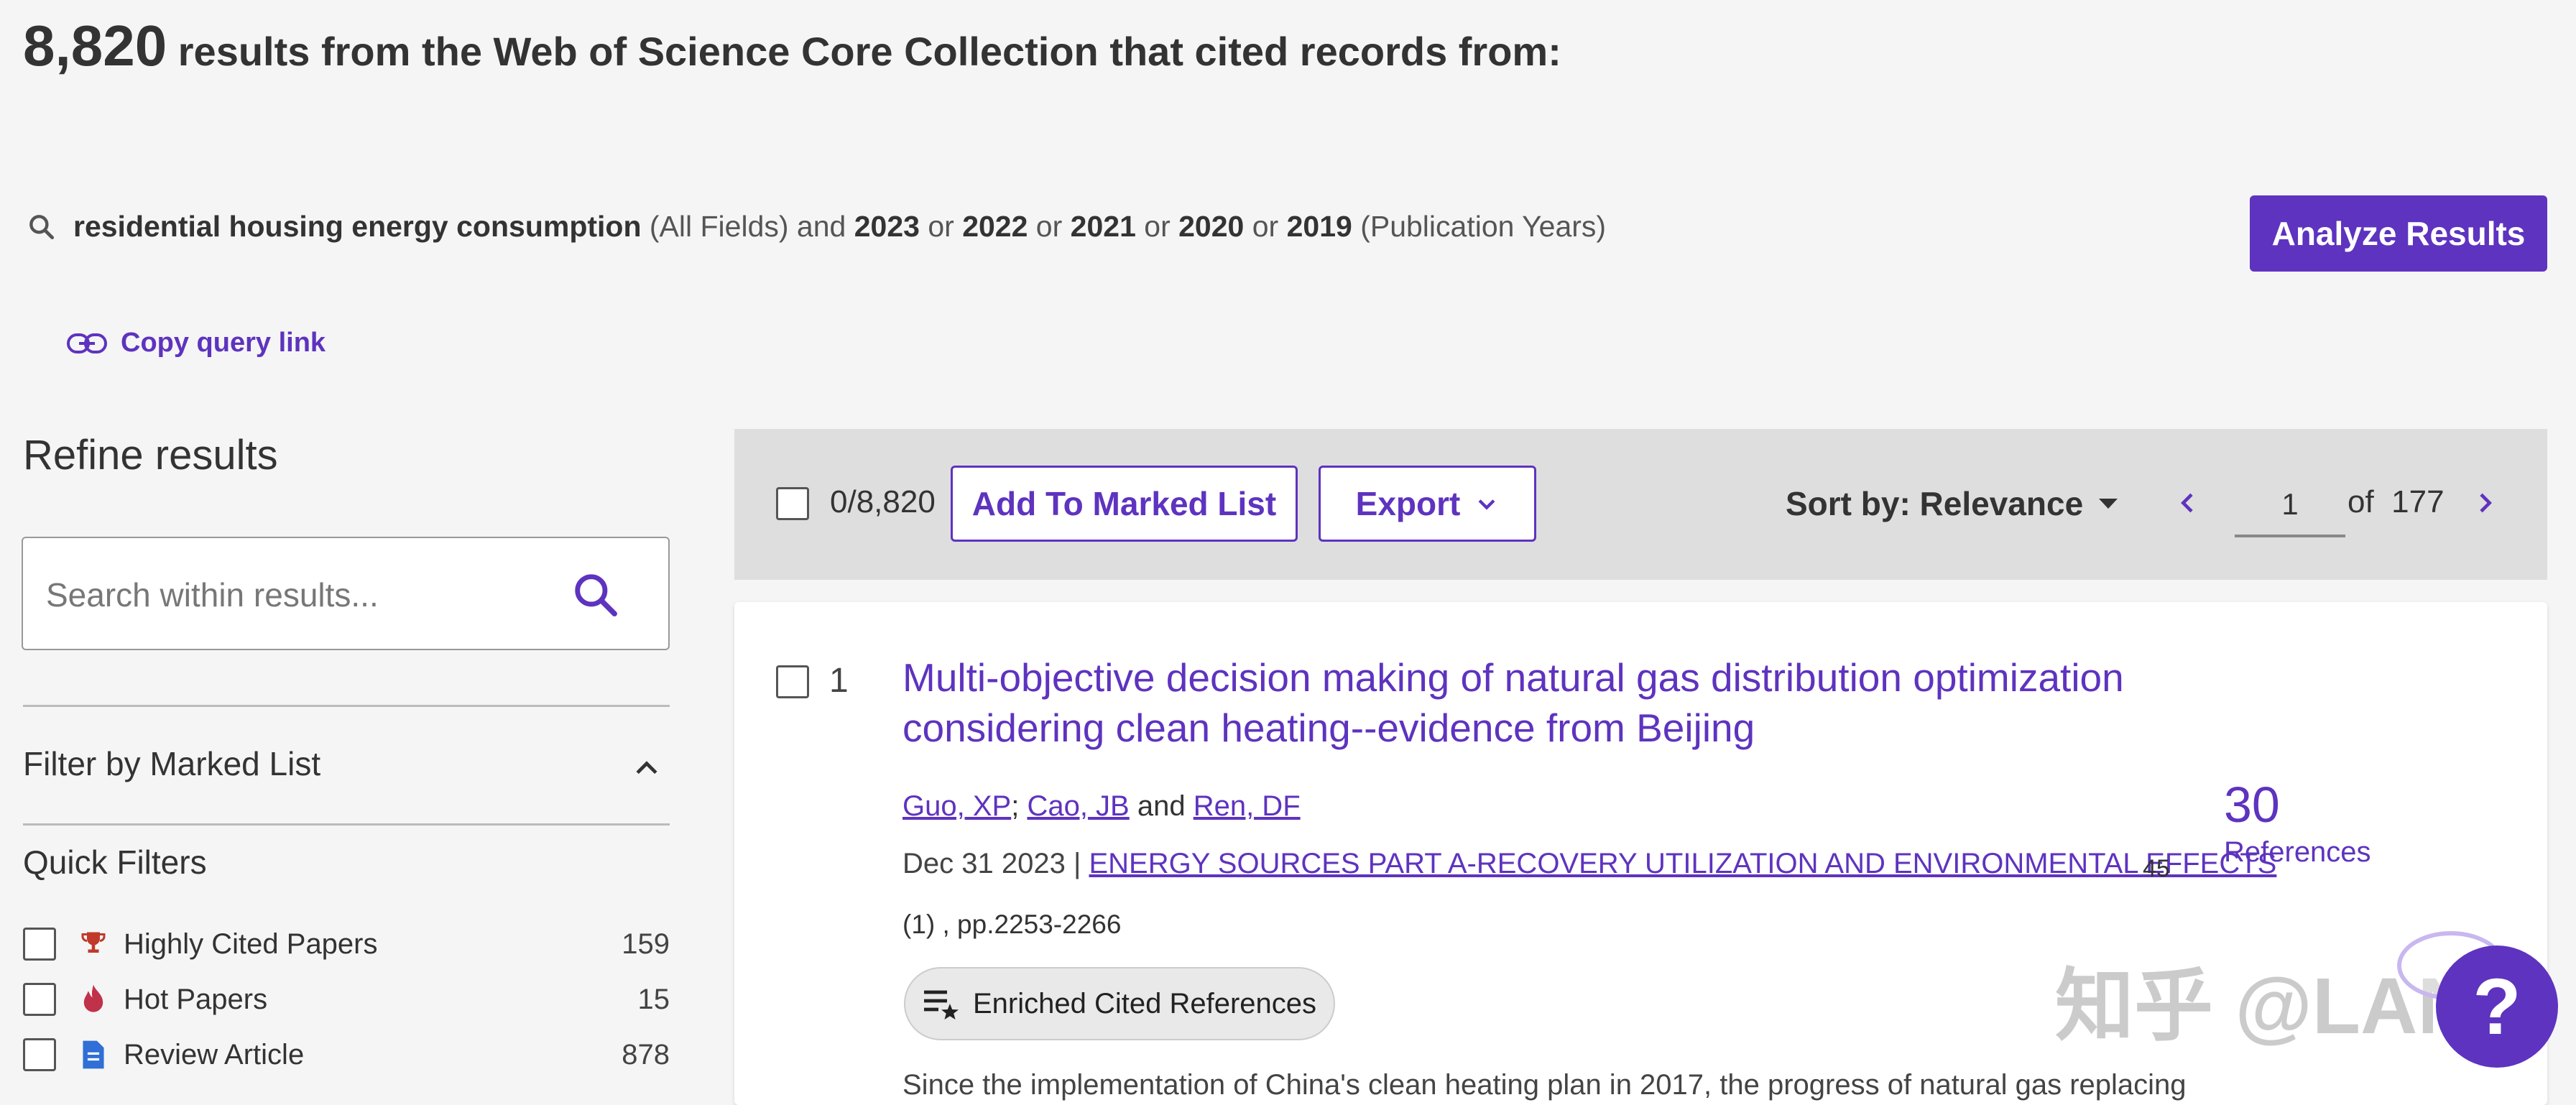  Describe the element at coordinates (1144, 1003) in the screenshot. I see `enriched-cited-references-label: Enriched Cited References` at that location.